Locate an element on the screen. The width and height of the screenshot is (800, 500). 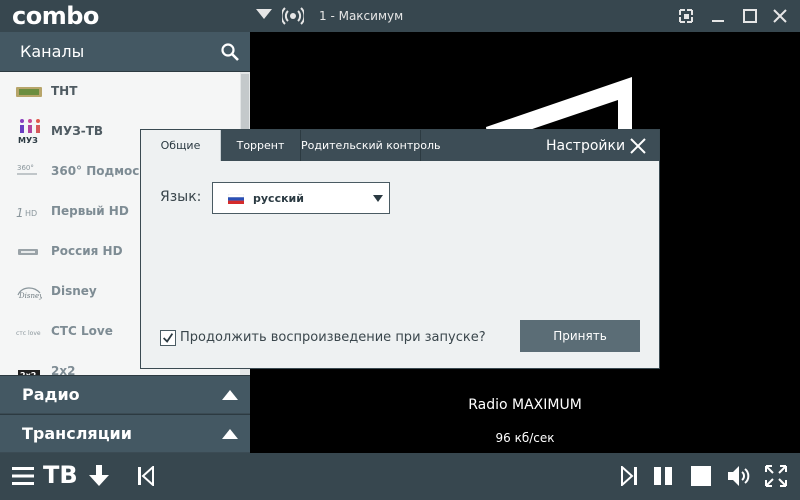
broadcast-icon is located at coordinates (293, 16).